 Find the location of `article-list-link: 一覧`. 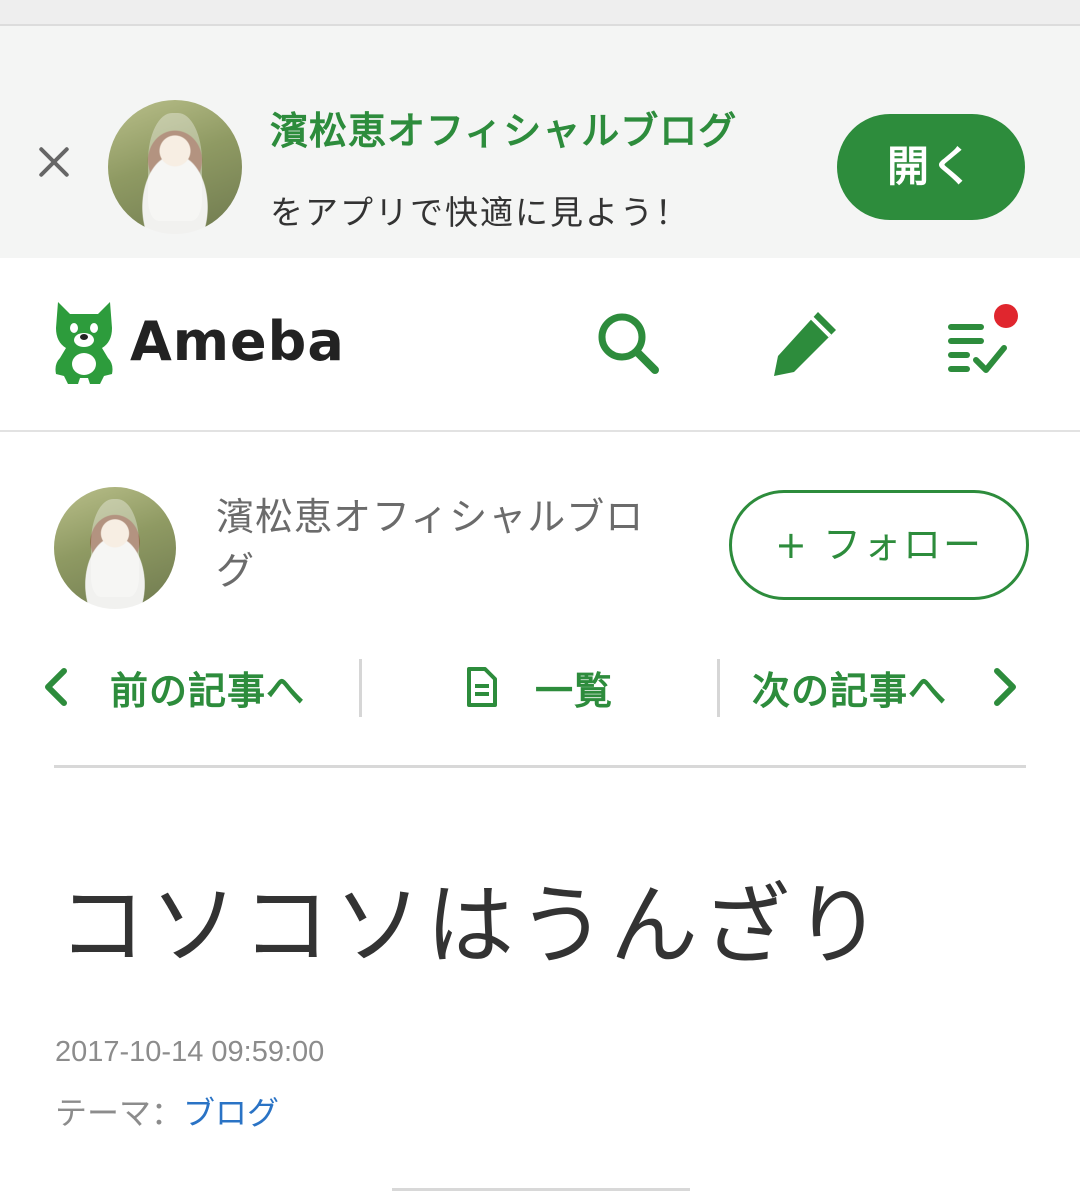

article-list-link: 一覧 is located at coordinates (539, 687).